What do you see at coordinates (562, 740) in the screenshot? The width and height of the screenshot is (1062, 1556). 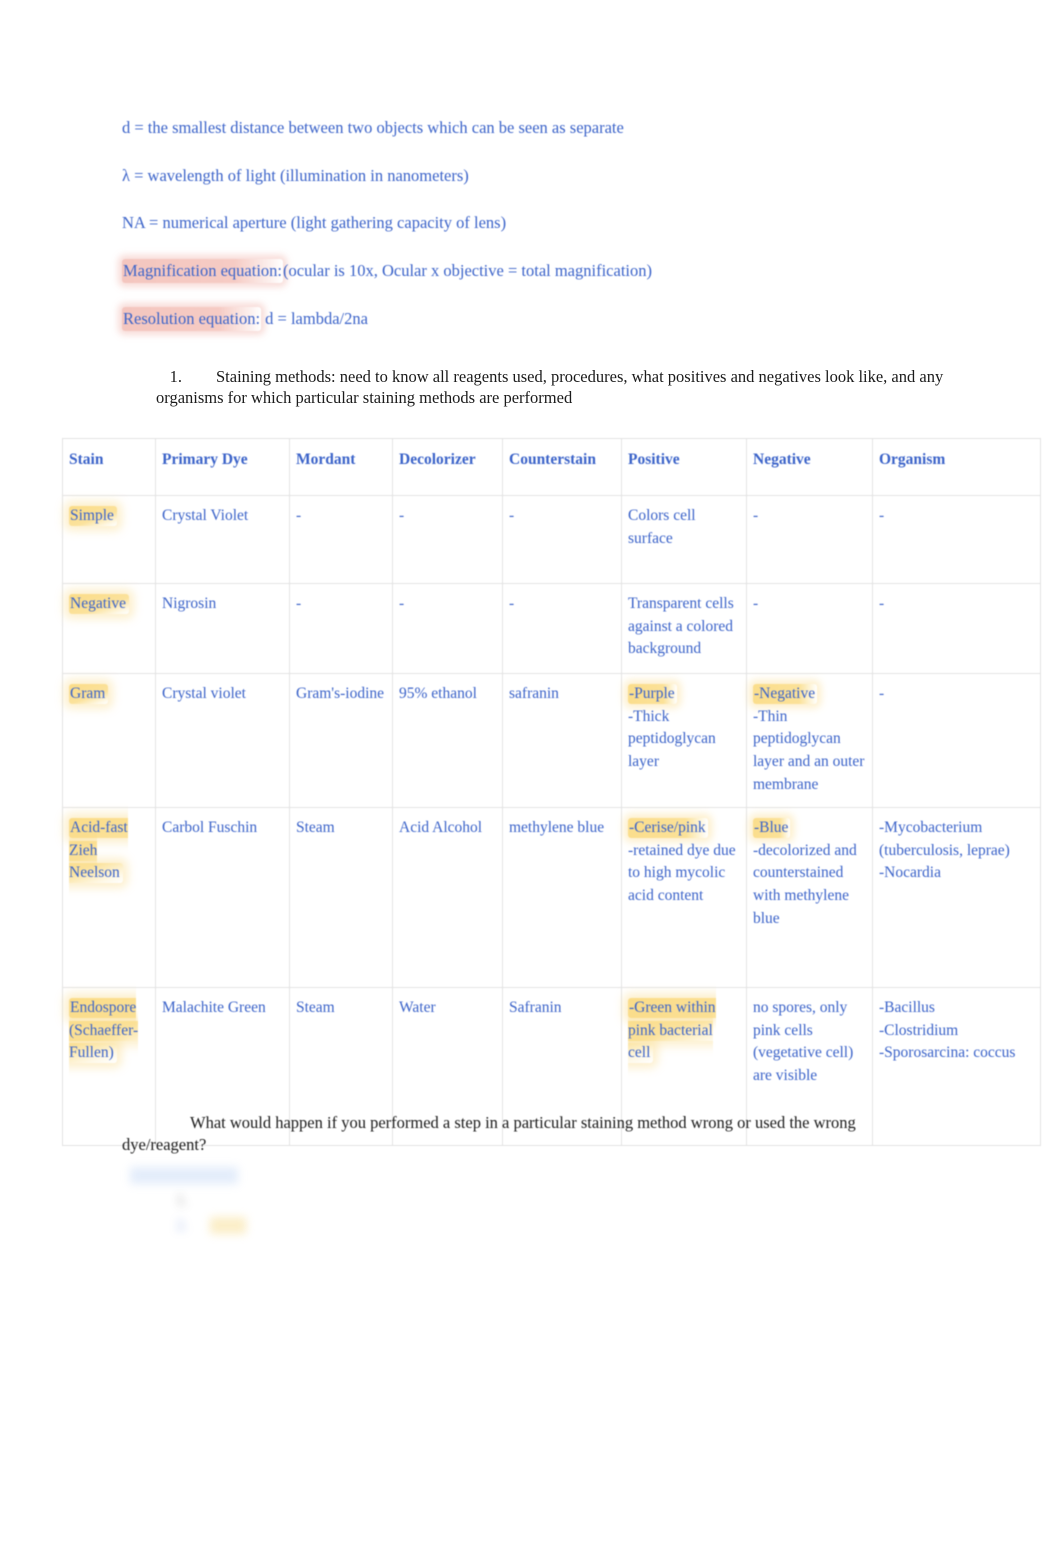 I see `cell-counterstain: safranin` at bounding box center [562, 740].